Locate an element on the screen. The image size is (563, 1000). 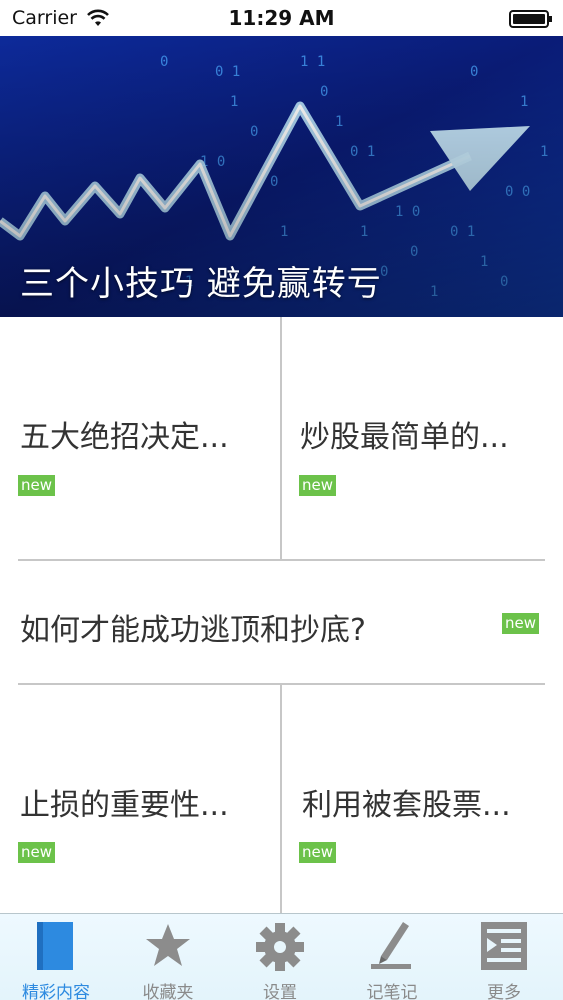
battery-icon is located at coordinates (530, 19).